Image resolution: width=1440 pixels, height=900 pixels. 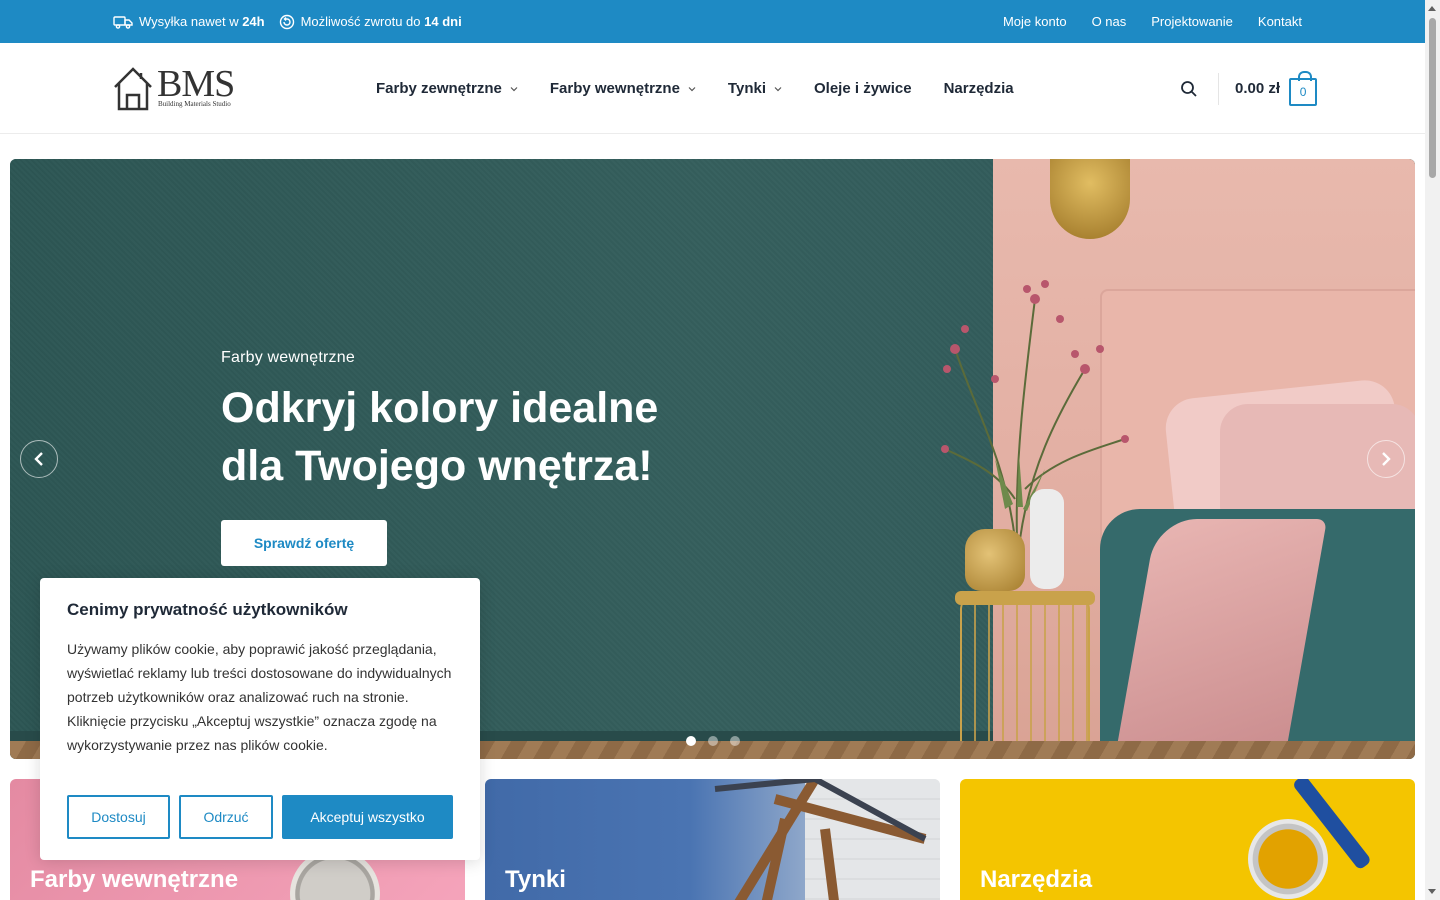 I want to click on category-label: Narzędzia, so click(x=1036, y=879).